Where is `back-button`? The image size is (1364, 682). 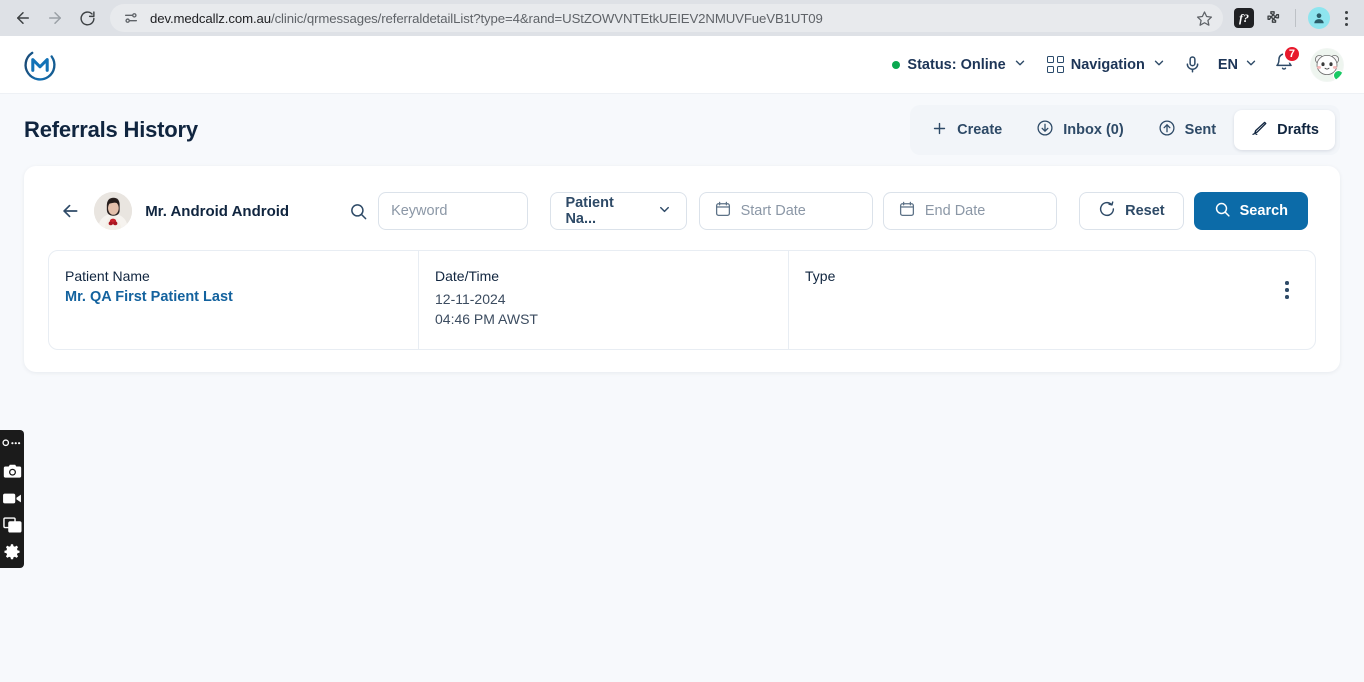 back-button is located at coordinates (70, 211).